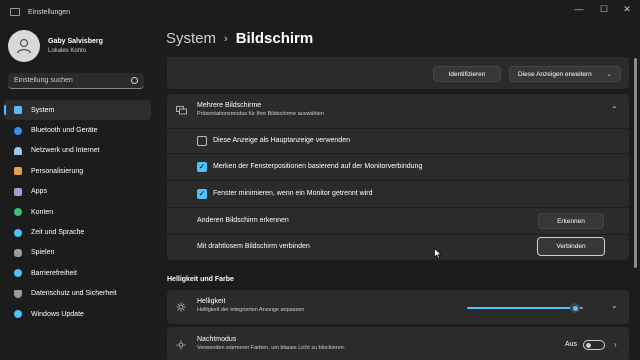  What do you see at coordinates (191, 38) in the screenshot?
I see `breadcrumb-parent: System` at bounding box center [191, 38].